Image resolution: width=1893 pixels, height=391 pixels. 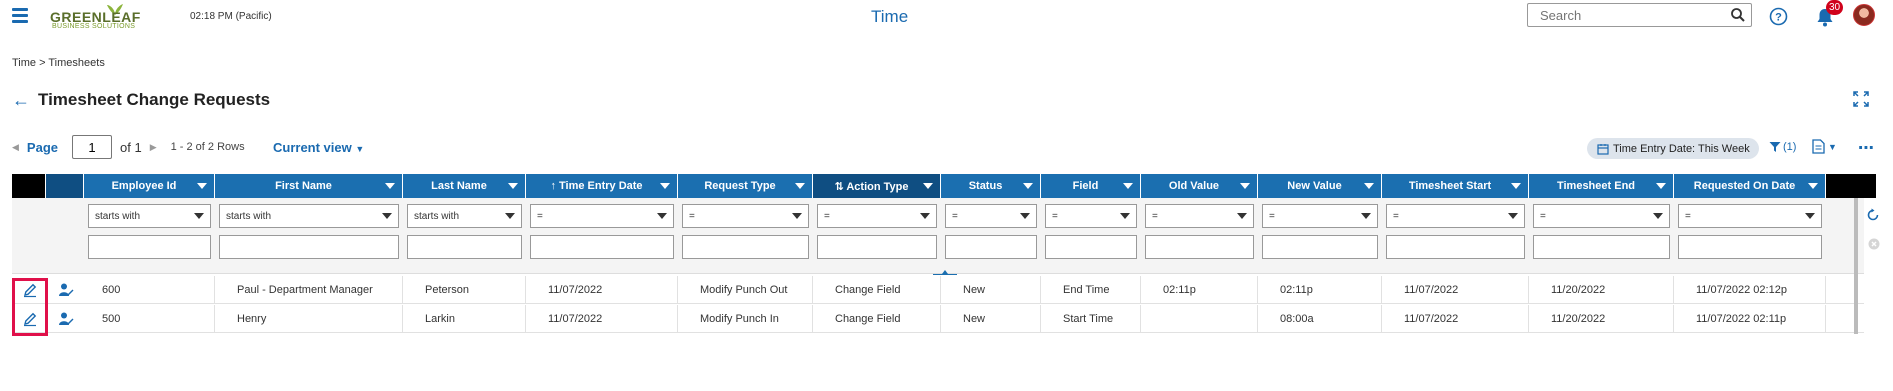 I want to click on column-header: First Name, so click(x=309, y=186).